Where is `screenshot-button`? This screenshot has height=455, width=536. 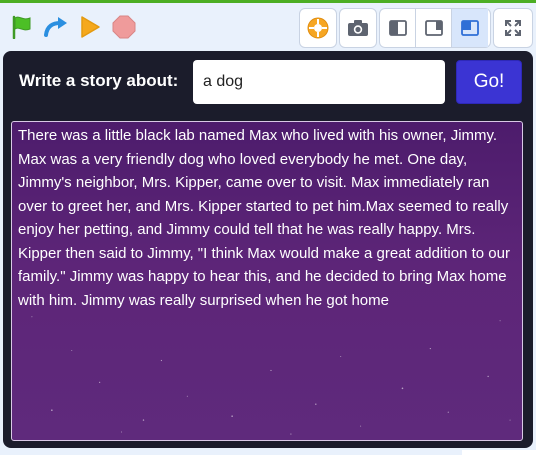 screenshot-button is located at coordinates (358, 28).